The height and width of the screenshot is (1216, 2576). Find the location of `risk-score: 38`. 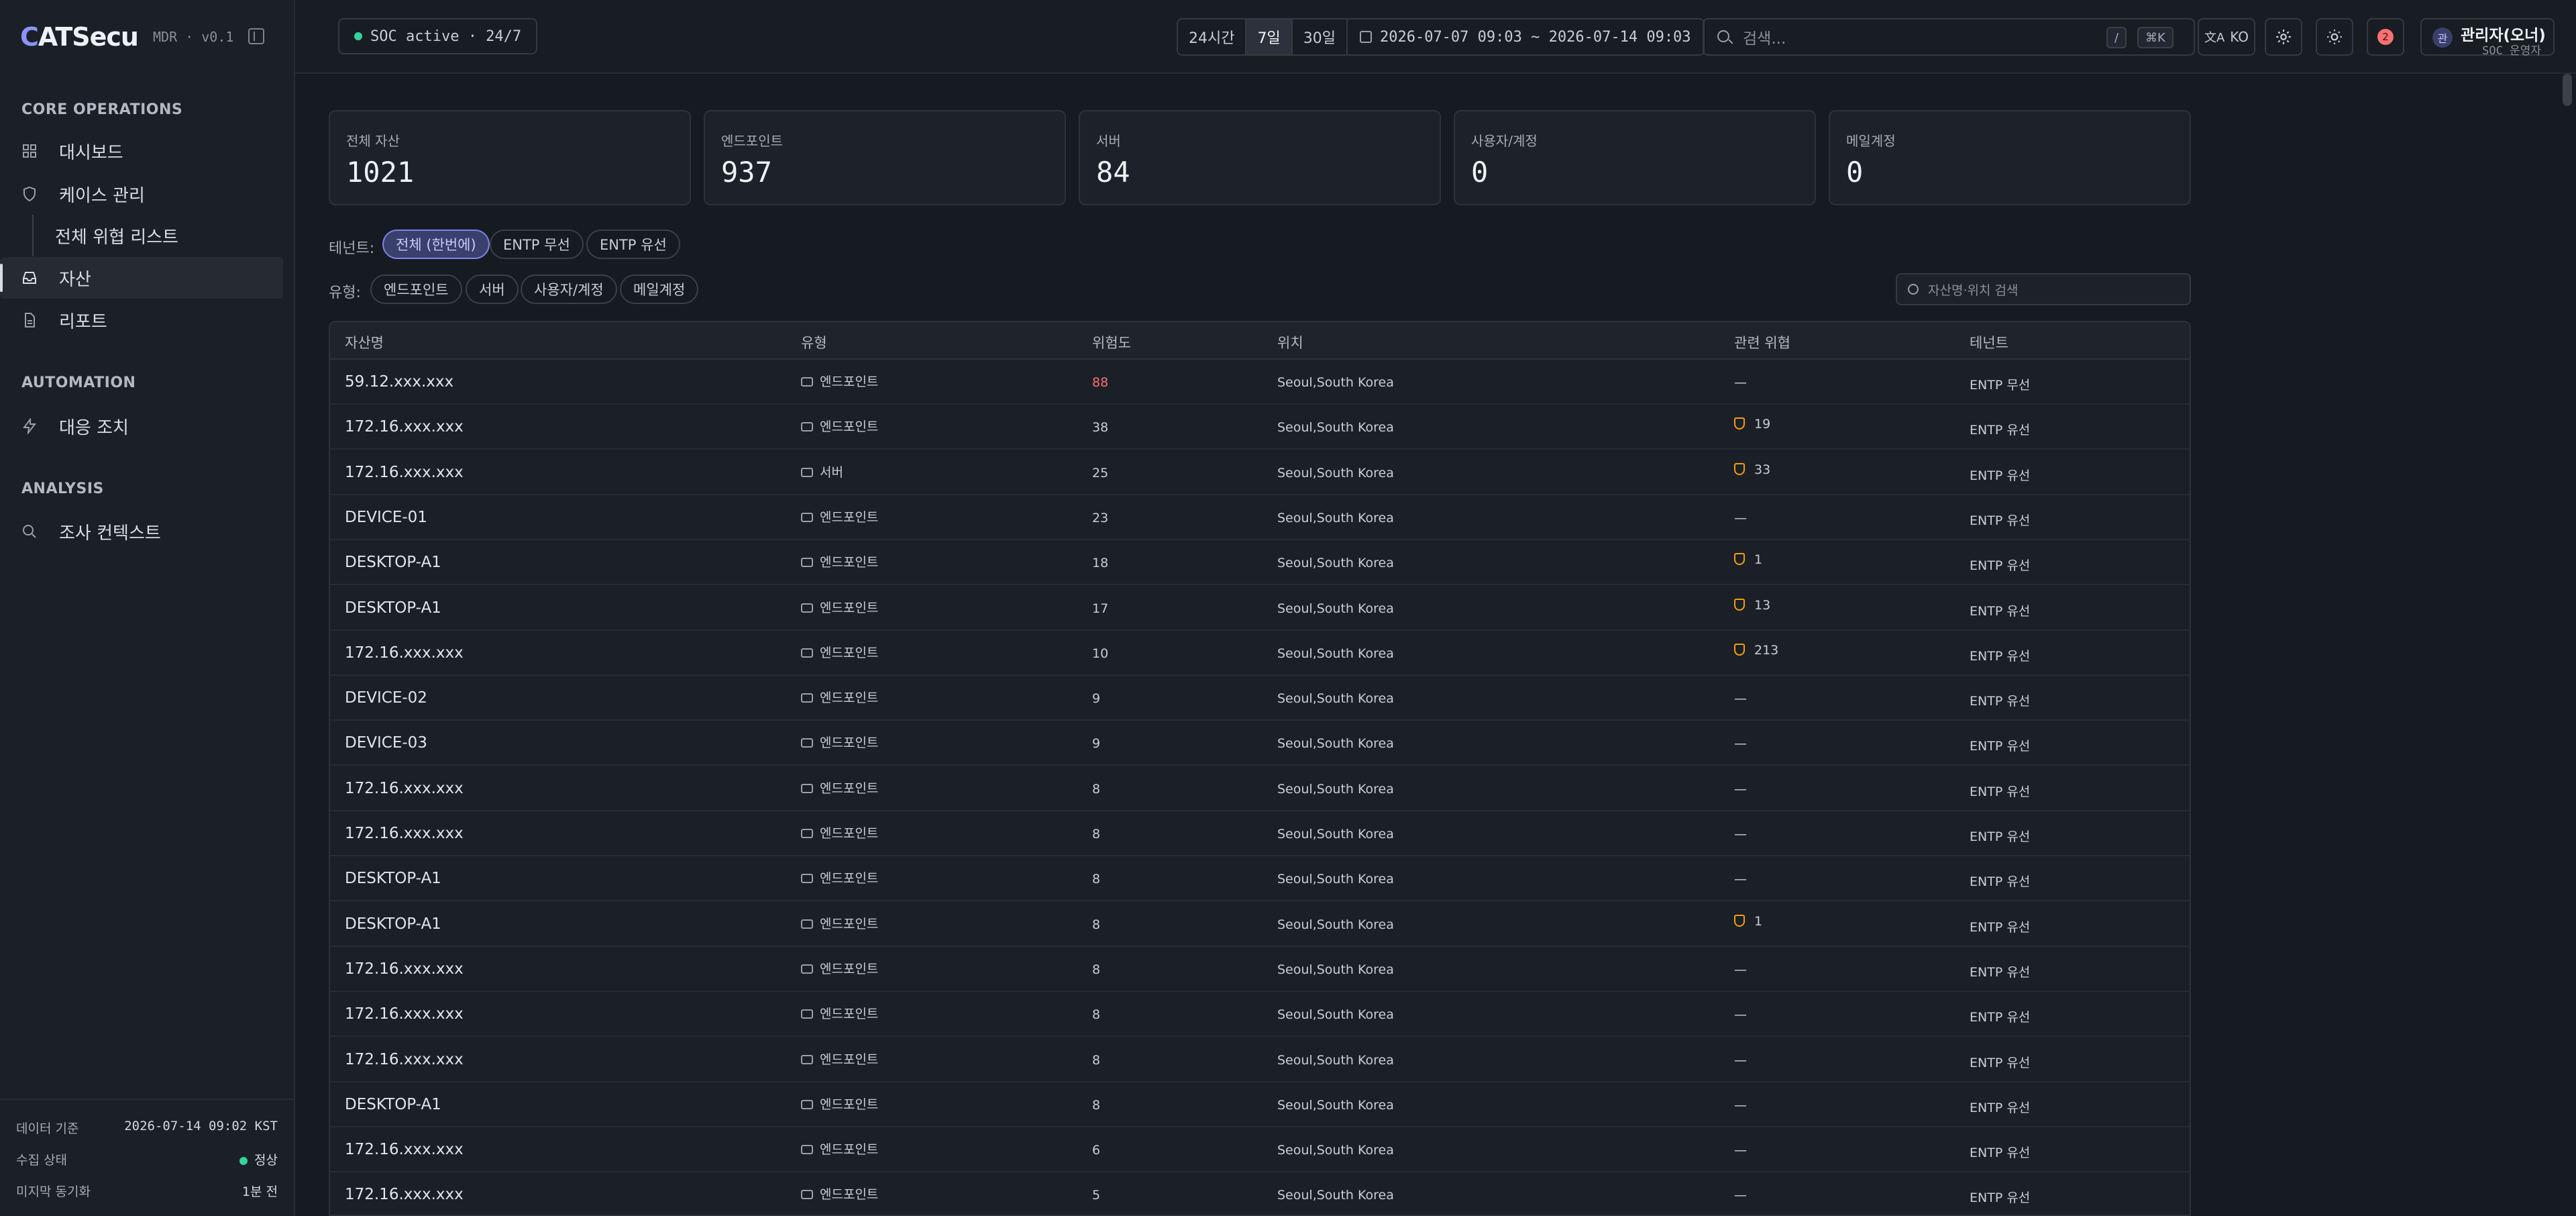

risk-score: 38 is located at coordinates (1100, 428).